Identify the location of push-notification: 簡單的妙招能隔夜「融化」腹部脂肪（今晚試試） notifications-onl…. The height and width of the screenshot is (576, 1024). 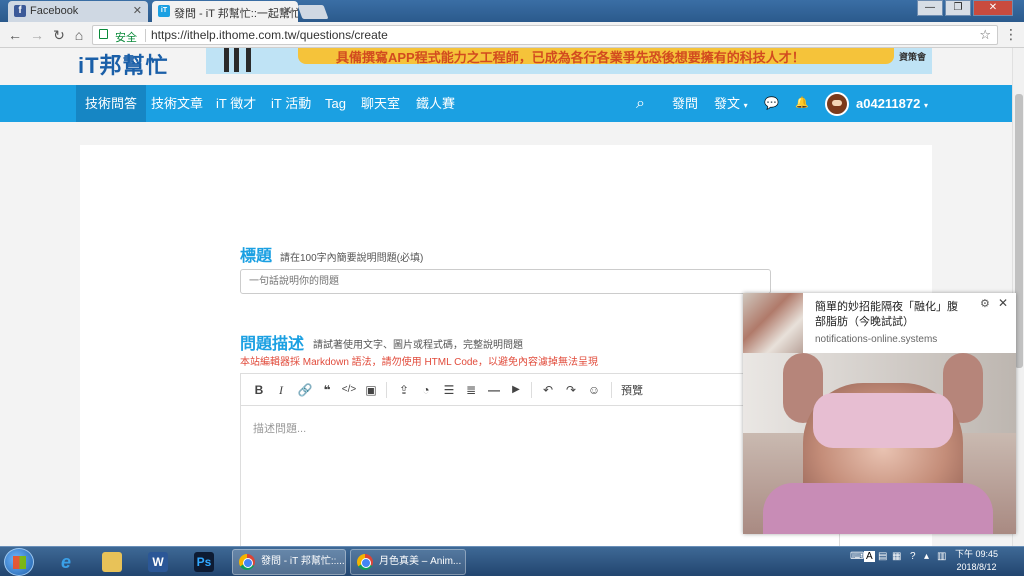
(879, 413).